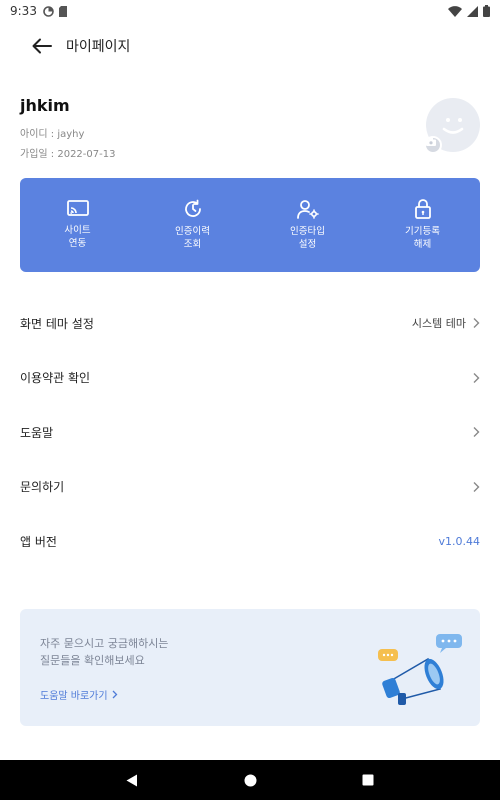 The image size is (500, 800). Describe the element at coordinates (455, 11) in the screenshot. I see `wifi-icon` at that location.